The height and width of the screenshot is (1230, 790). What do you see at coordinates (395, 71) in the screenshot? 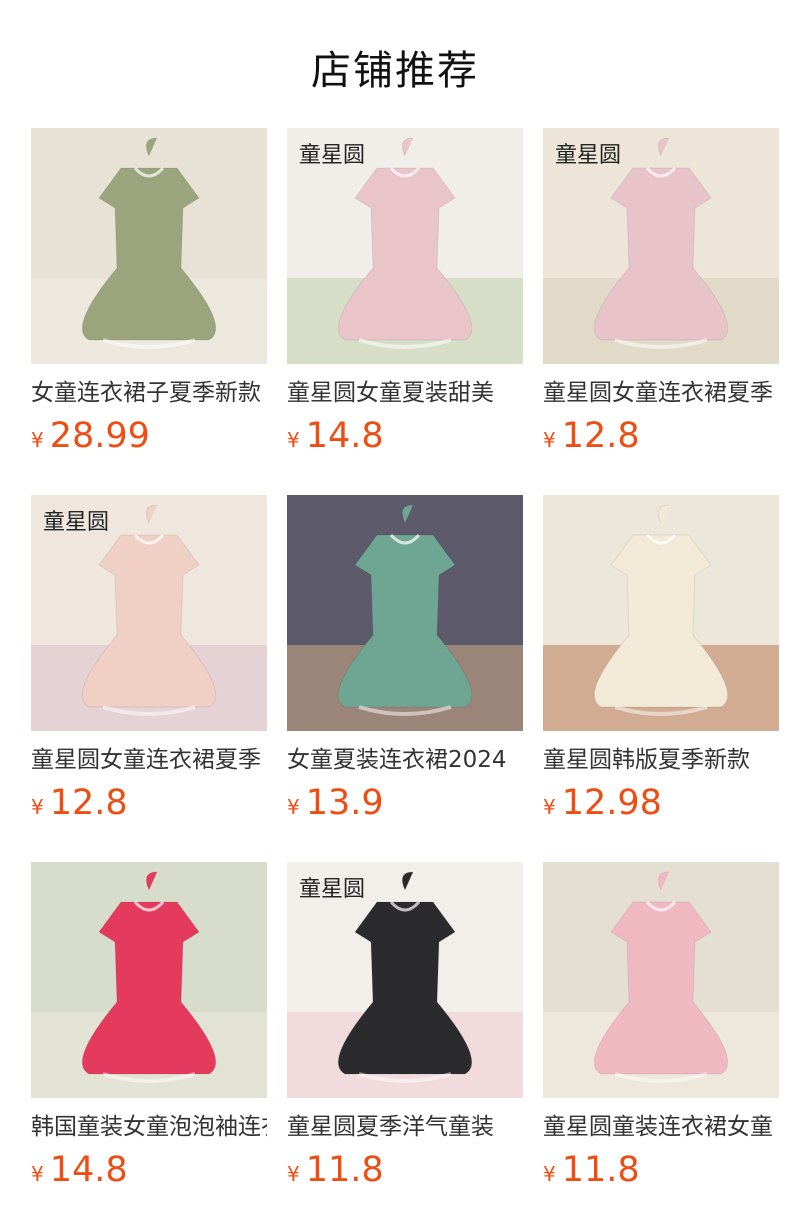
I see `page-title: 店铺推荐` at bounding box center [395, 71].